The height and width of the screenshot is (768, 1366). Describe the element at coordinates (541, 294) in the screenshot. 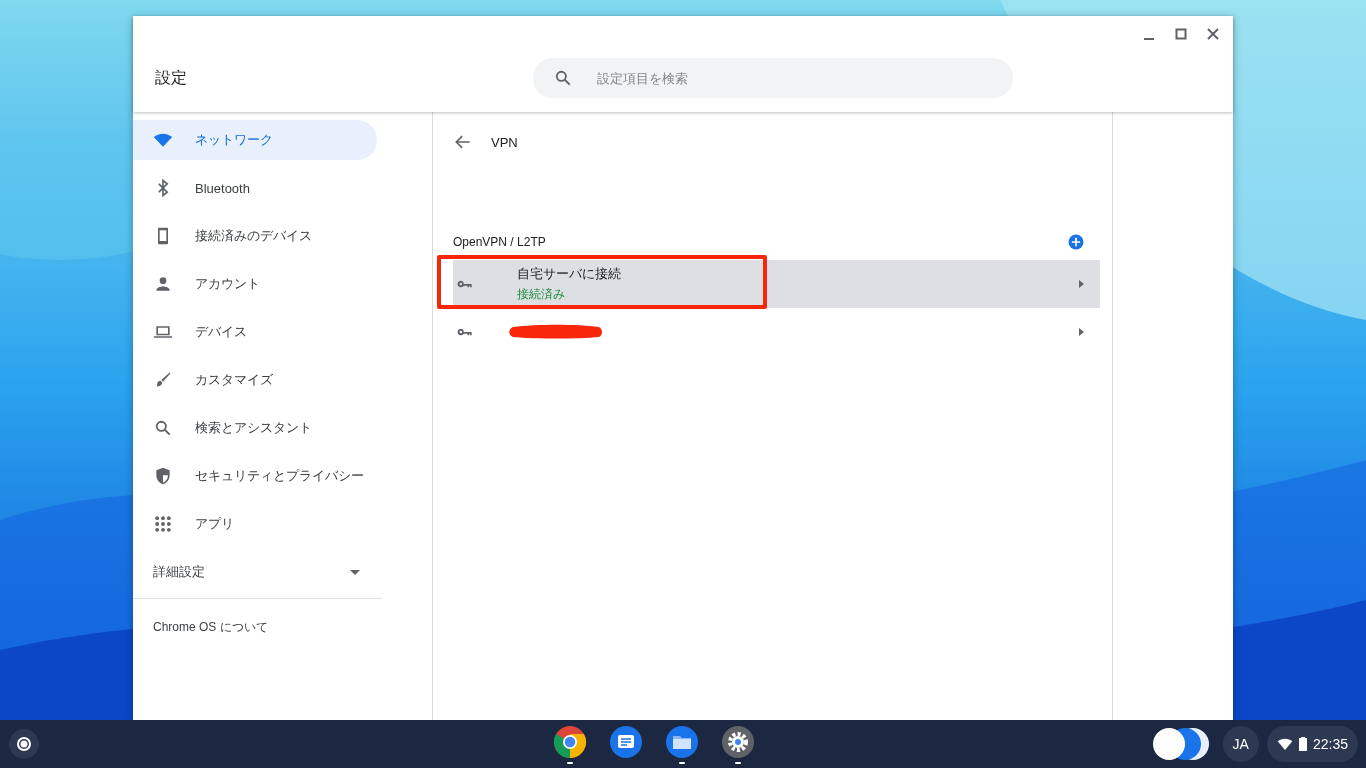

I see `vpn-status: 接続済み` at that location.